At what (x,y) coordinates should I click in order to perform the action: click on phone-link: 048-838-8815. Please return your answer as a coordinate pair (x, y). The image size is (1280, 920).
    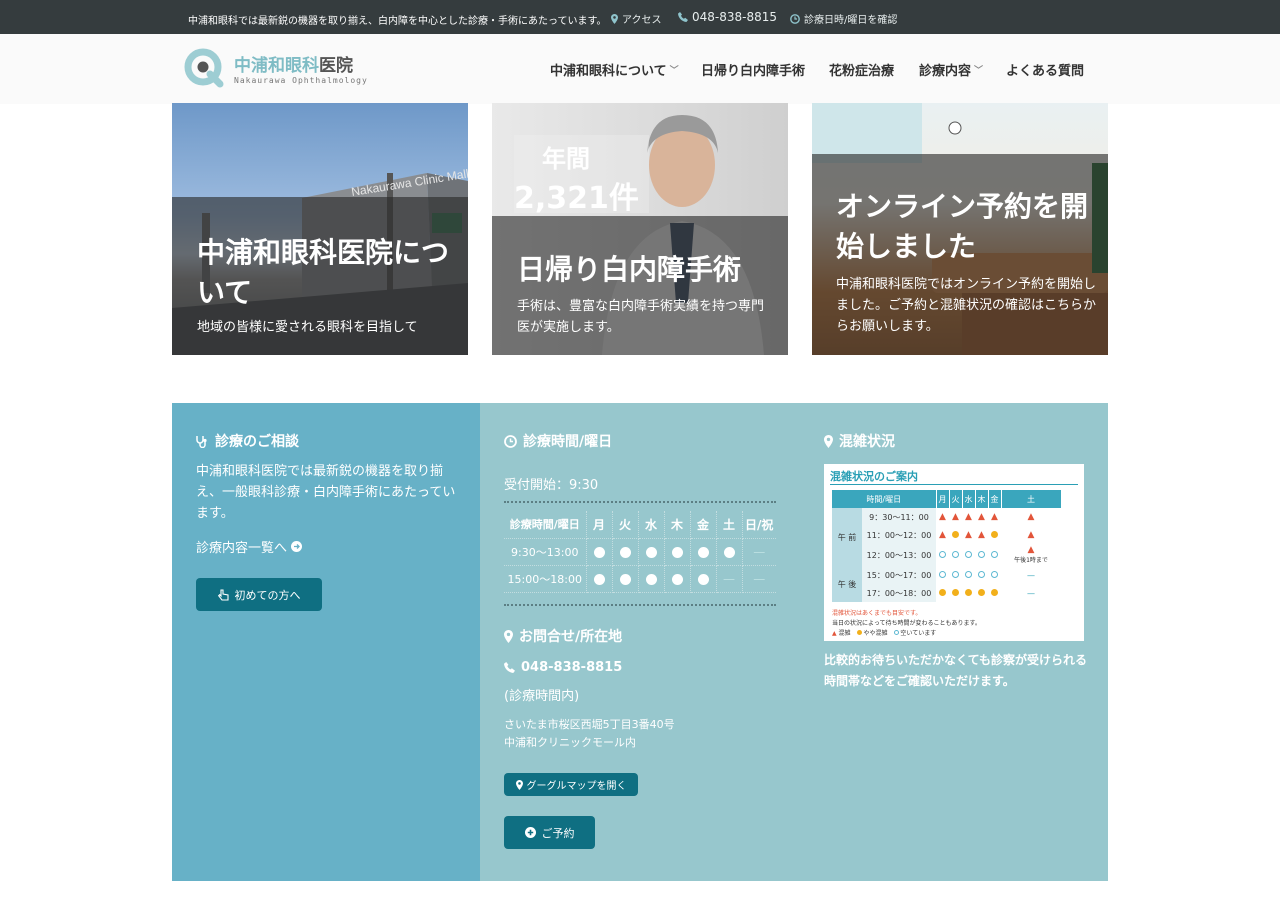
    Looking at the image, I should click on (727, 17).